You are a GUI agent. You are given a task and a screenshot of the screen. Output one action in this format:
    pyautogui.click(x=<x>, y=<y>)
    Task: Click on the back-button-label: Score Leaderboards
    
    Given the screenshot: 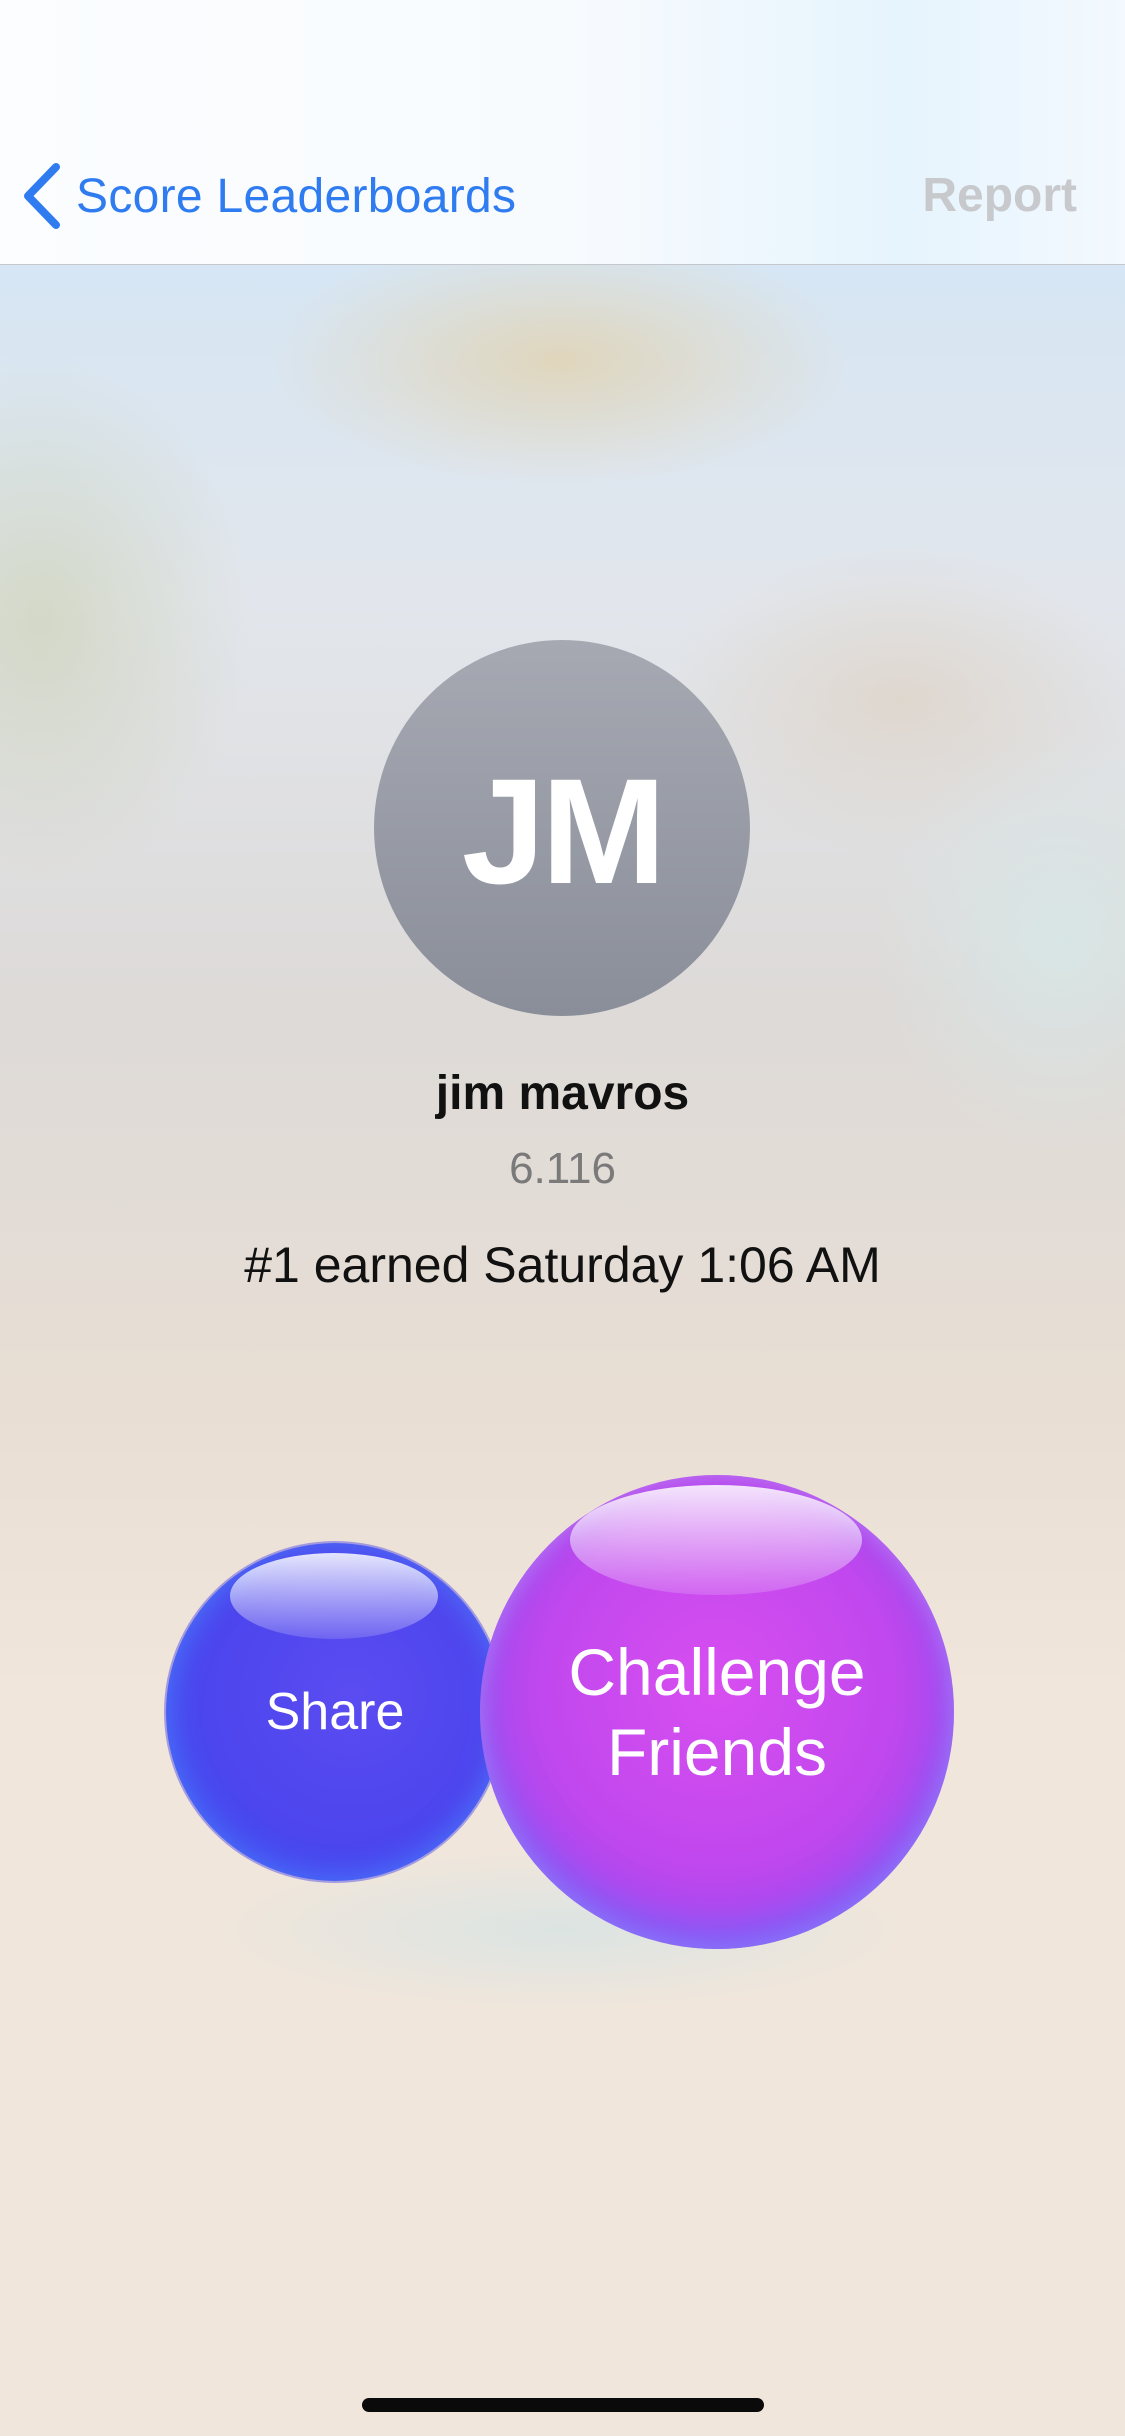 What is the action you would take?
    pyautogui.click(x=296, y=196)
    